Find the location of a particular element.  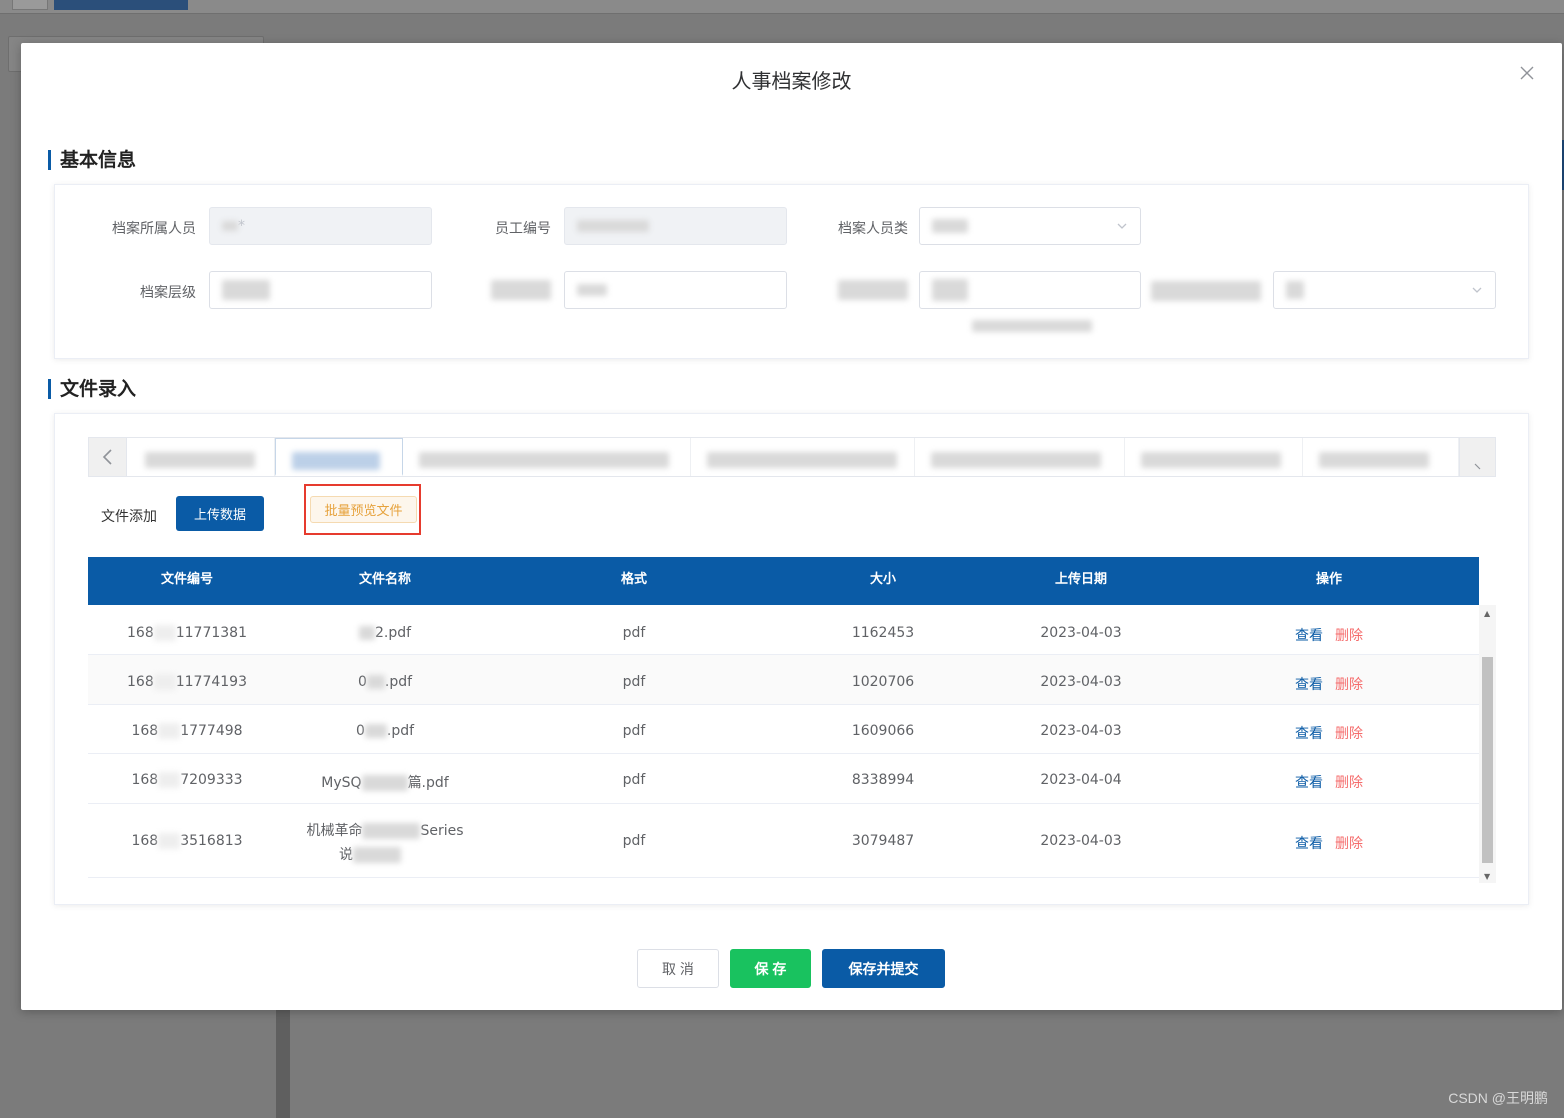

basic-info-card: 档案所属人员 * 员工编号 档案人员类 档案层级 is located at coordinates (791, 271).